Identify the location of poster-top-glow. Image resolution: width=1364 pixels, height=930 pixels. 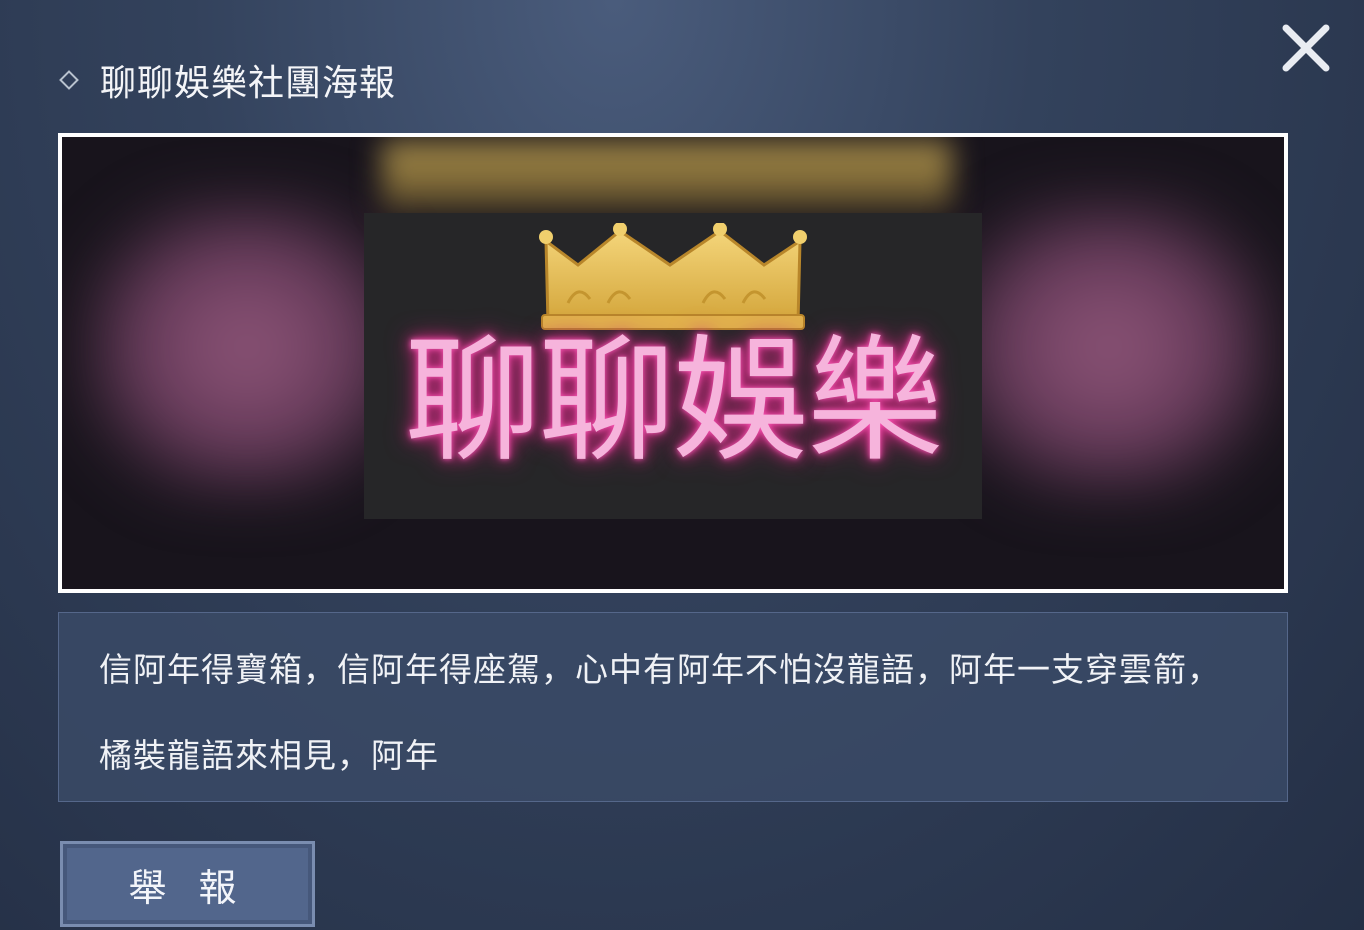
(667, 181).